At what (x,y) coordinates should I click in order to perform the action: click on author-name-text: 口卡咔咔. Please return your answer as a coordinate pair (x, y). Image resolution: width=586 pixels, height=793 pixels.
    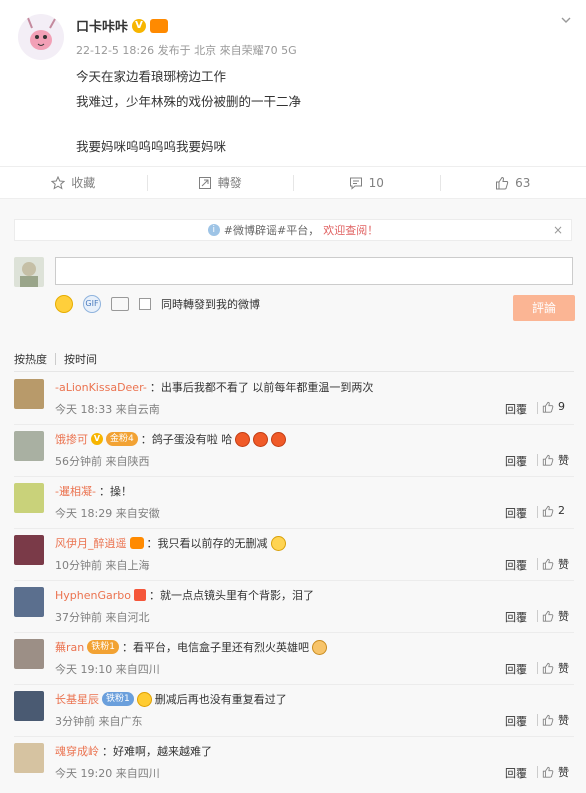
    Looking at the image, I should click on (102, 25).